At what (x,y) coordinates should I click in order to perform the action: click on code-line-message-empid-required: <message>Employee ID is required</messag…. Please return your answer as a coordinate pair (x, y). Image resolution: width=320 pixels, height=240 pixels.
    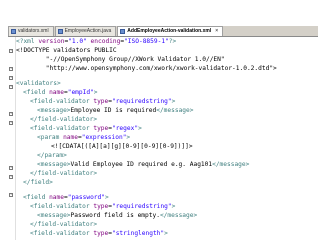
    Looking at the image, I should click on (115, 110).